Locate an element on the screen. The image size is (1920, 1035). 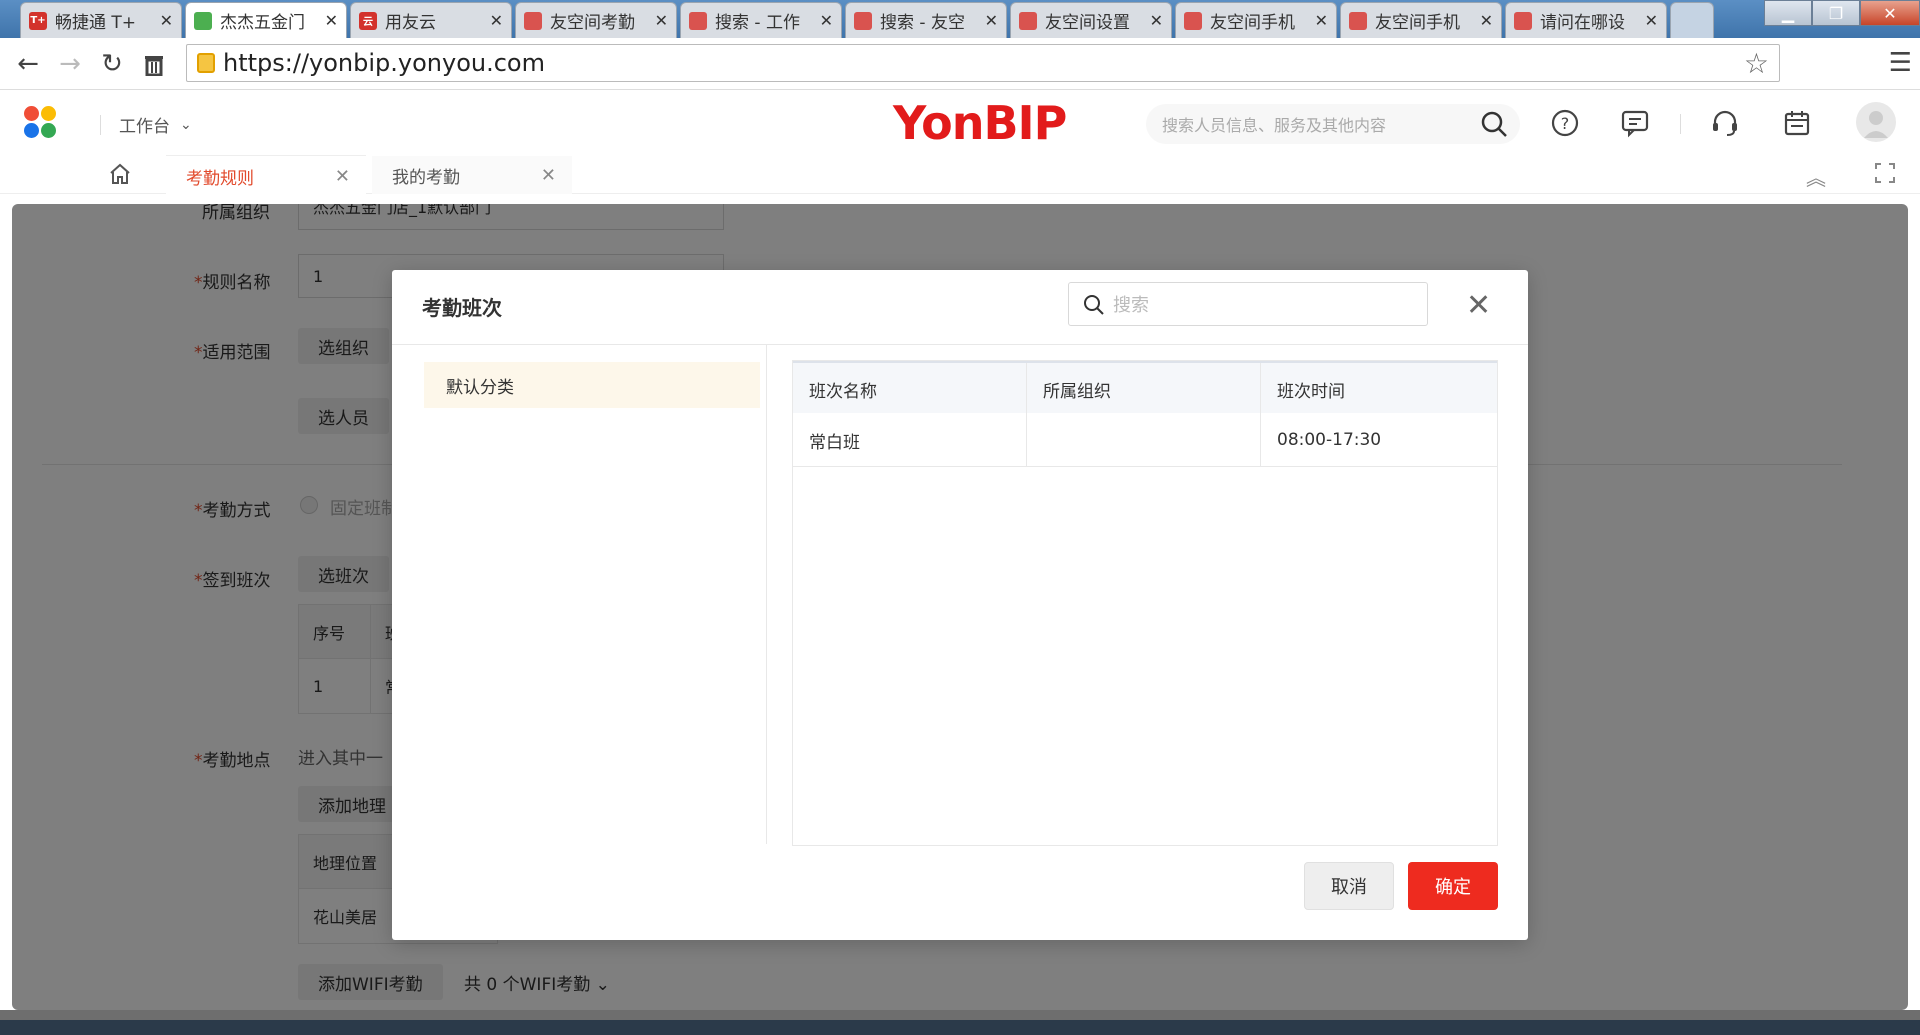
minimize-icon: ▁ is located at coordinates (1788, 13).